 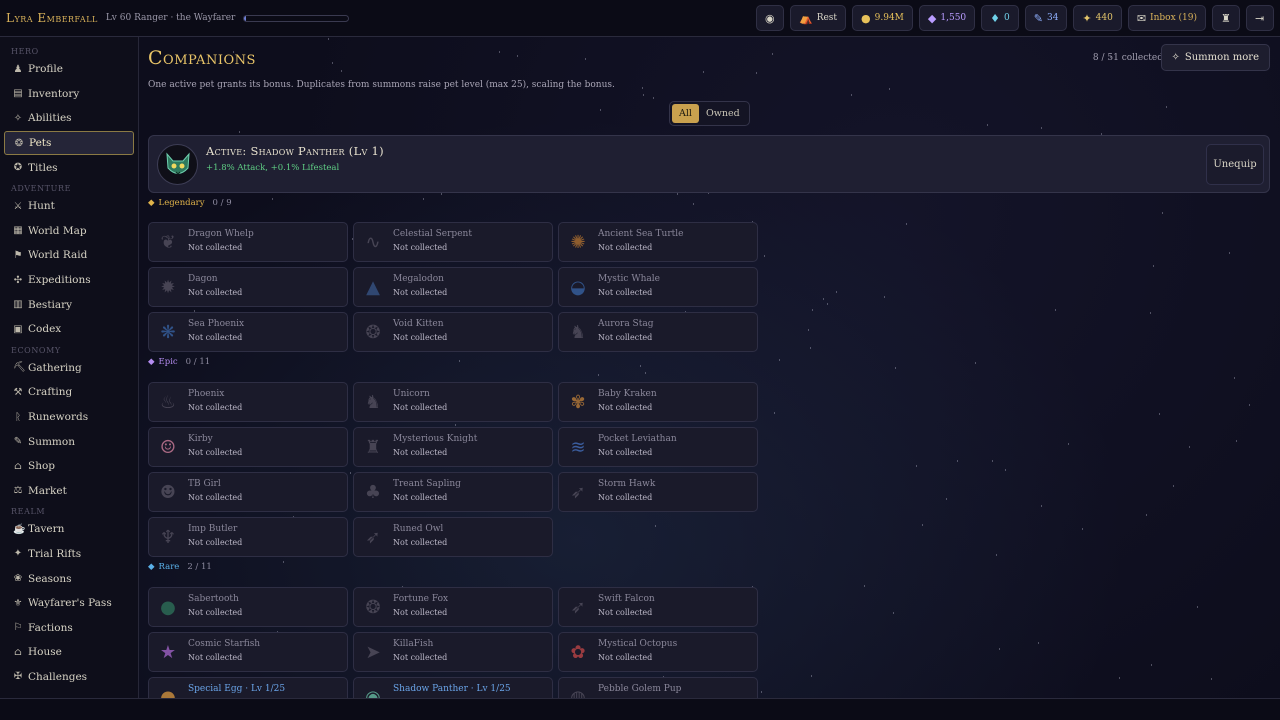 What do you see at coordinates (769, 18) in the screenshot?
I see `chat-button: ◉` at bounding box center [769, 18].